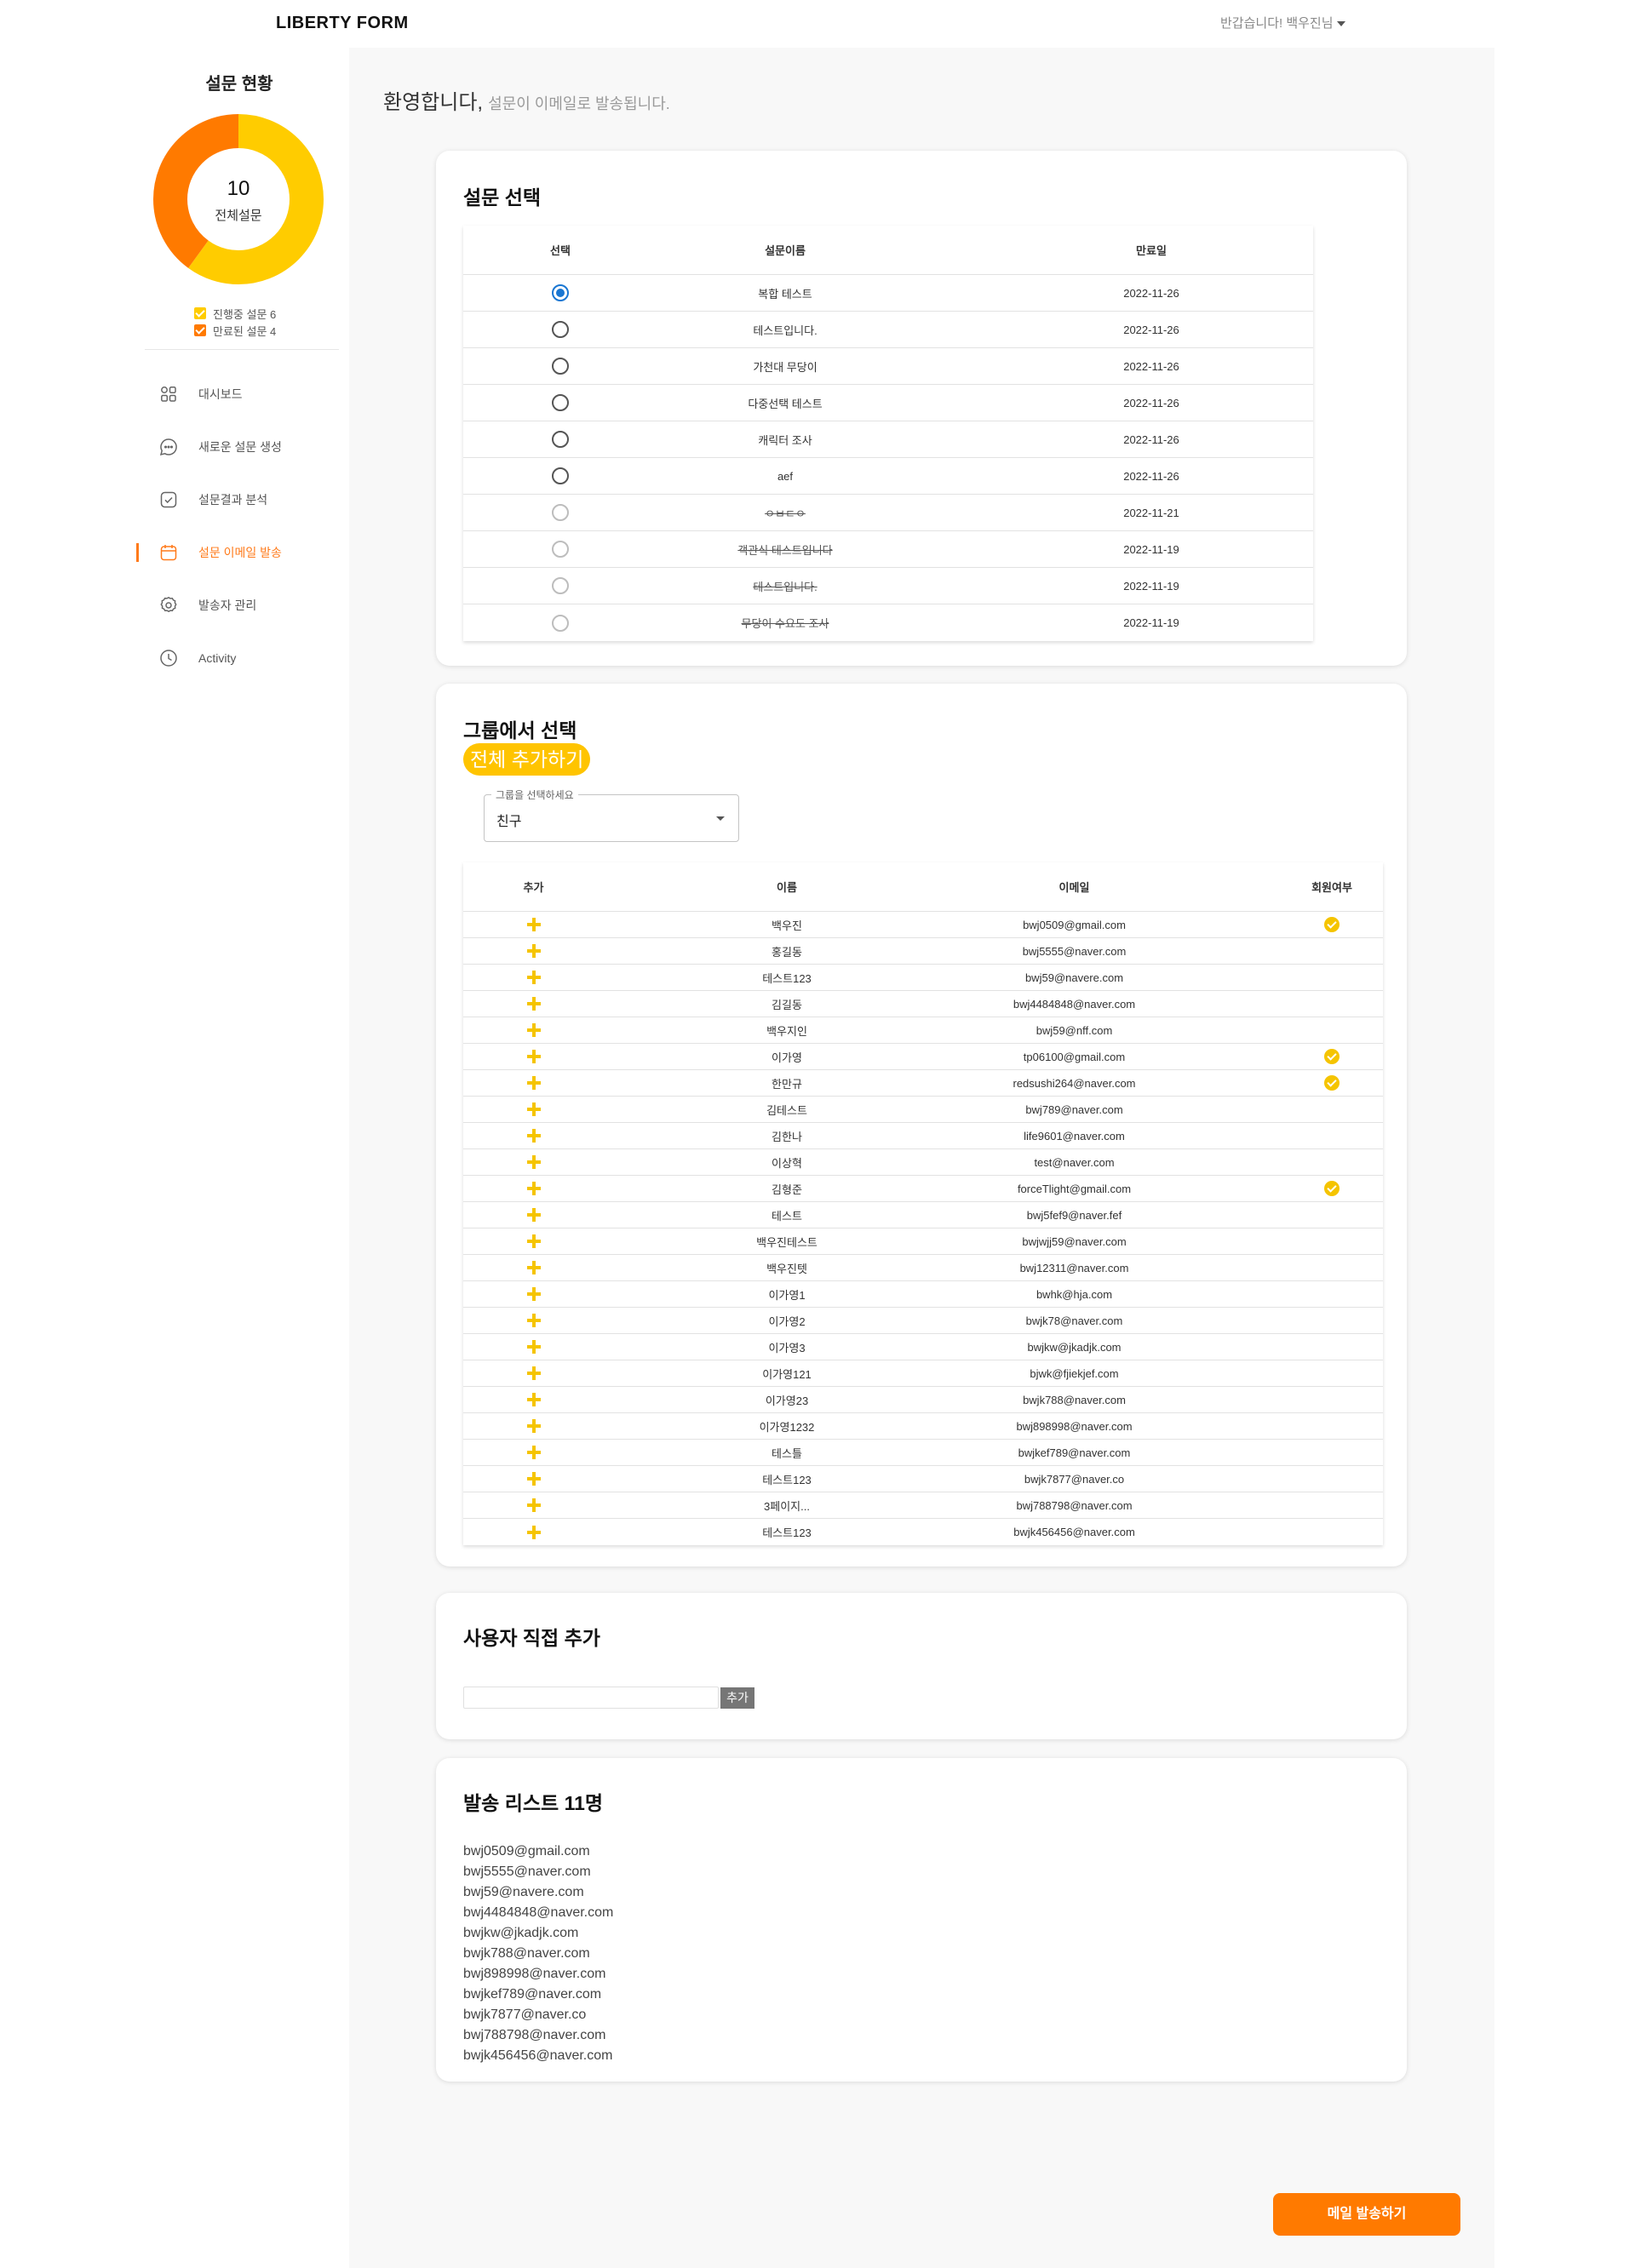  What do you see at coordinates (888, 622) in the screenshot?
I see `survey-row: 무당이 수요도 조사 2022-11-19` at bounding box center [888, 622].